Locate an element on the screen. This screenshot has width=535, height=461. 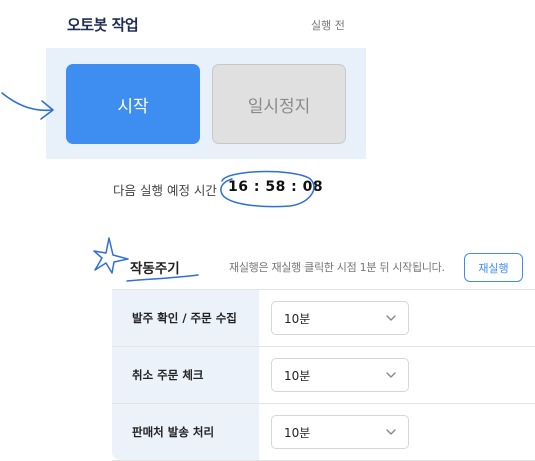
pause-button: 일시정지 is located at coordinates (279, 104).